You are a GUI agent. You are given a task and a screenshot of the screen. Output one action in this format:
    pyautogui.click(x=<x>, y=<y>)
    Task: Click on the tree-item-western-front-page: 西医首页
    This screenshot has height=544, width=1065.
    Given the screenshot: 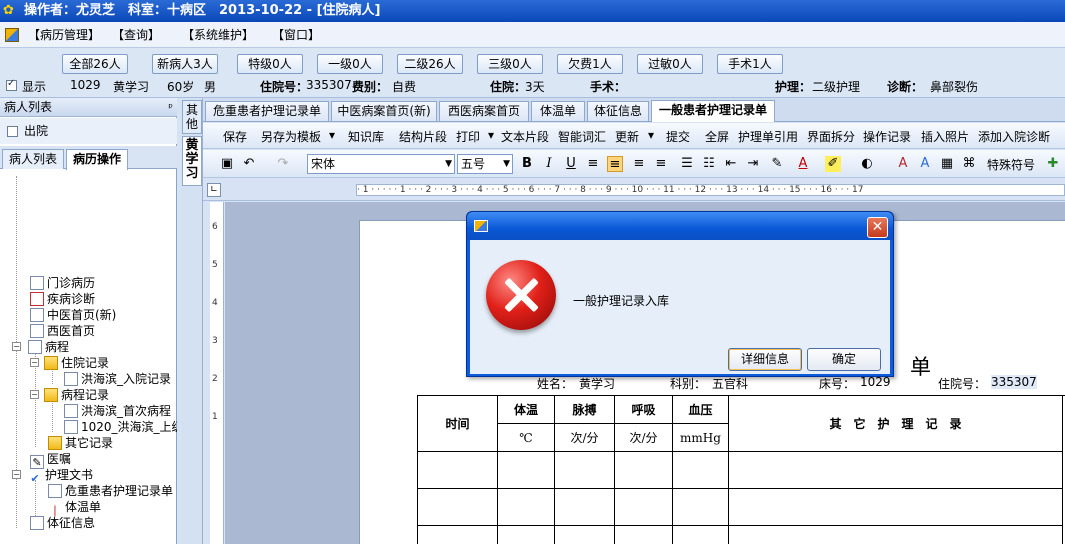 What is the action you would take?
    pyautogui.click(x=62, y=331)
    